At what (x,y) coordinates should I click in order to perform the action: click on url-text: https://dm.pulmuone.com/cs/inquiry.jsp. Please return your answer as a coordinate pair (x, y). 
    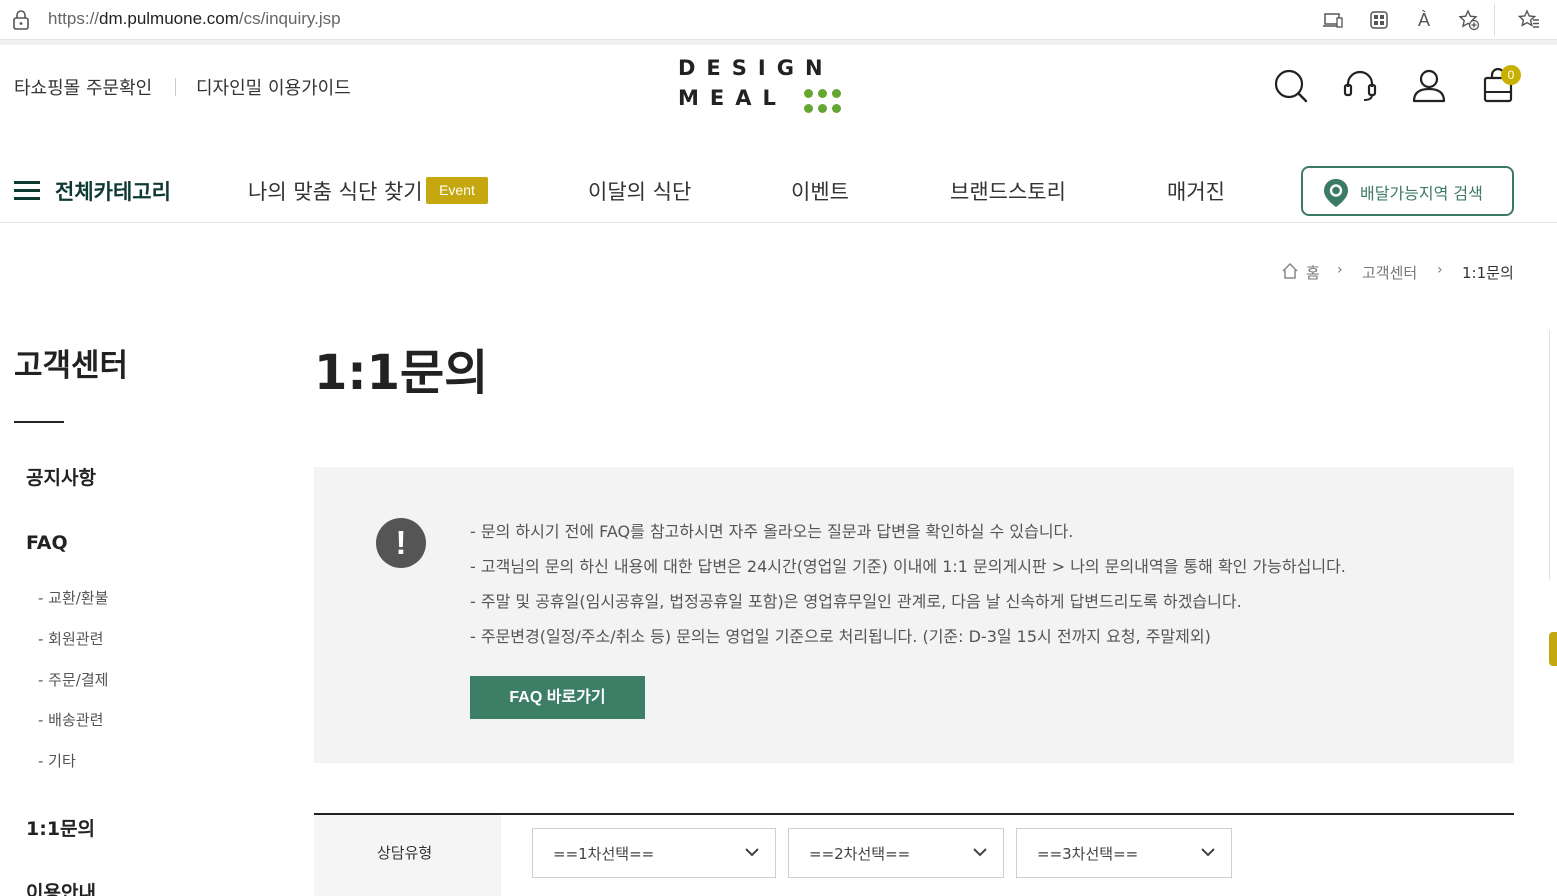
    Looking at the image, I should click on (194, 19).